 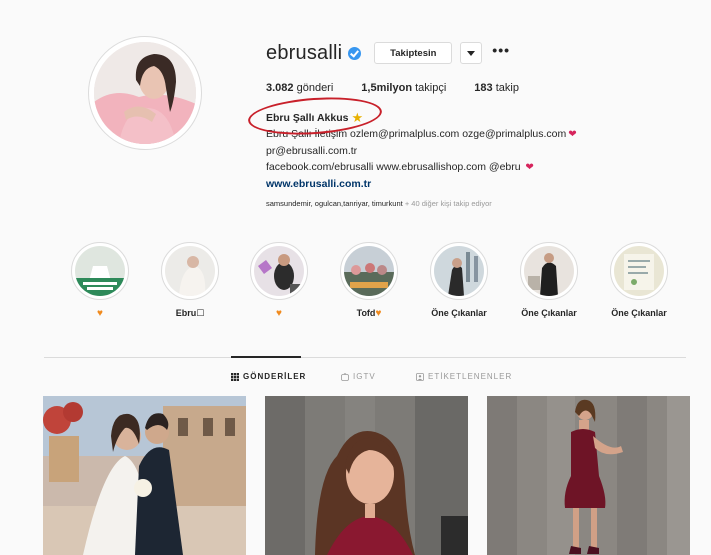 What do you see at coordinates (315, 88) in the screenshot?
I see `posts-count-label: gönderi` at bounding box center [315, 88].